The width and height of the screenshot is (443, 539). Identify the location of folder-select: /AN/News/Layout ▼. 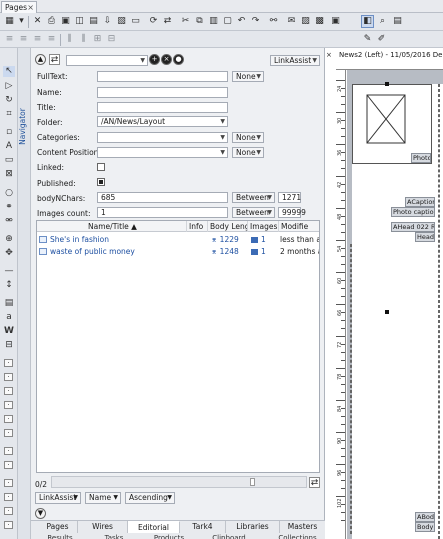
(162, 121).